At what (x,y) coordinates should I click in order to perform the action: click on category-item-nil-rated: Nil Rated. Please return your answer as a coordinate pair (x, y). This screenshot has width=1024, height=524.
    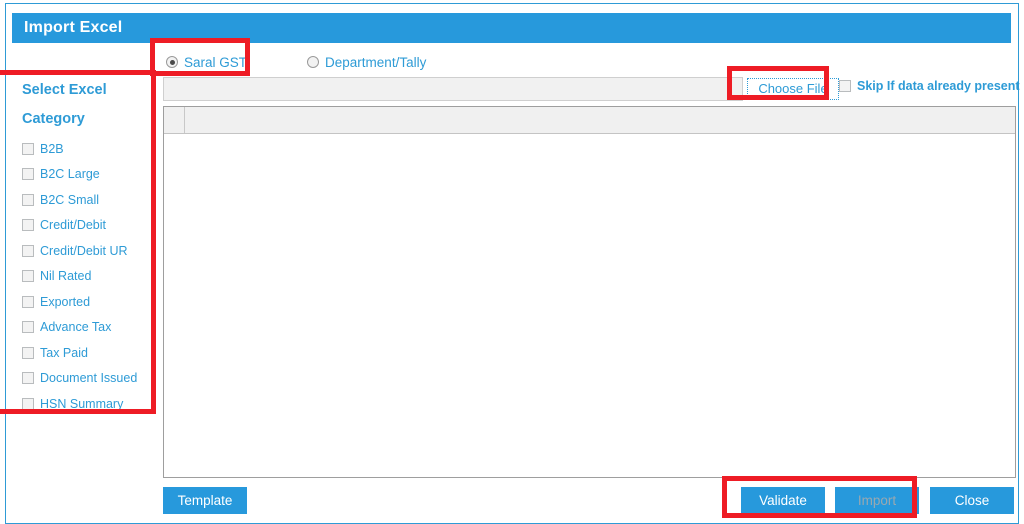
    Looking at the image, I should click on (89, 277).